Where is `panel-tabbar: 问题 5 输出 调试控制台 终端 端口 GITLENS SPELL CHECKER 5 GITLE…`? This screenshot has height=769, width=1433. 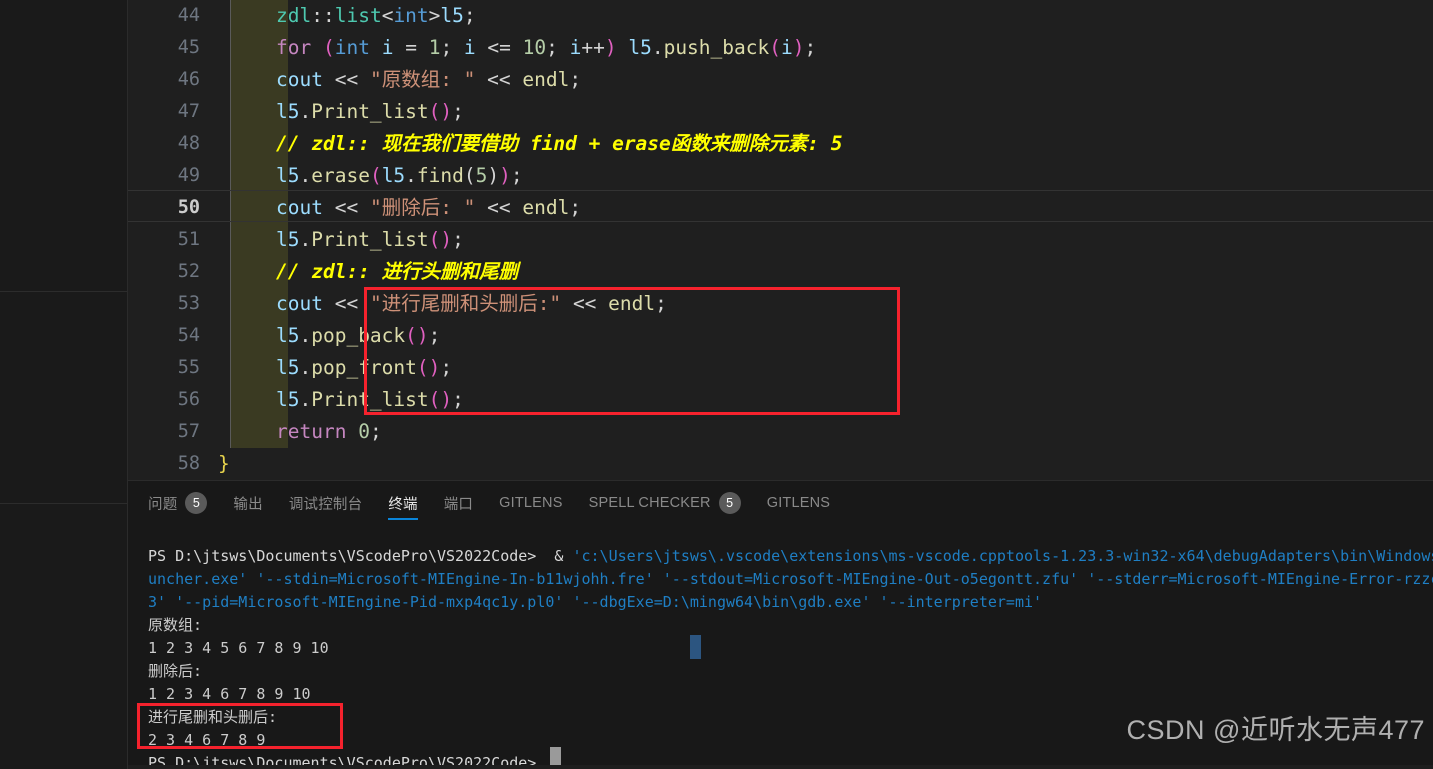
panel-tabbar: 问题 5 输出 调试控制台 终端 端口 GITLENS SPELL CHECKER 5 GITLE… is located at coordinates (780, 503).